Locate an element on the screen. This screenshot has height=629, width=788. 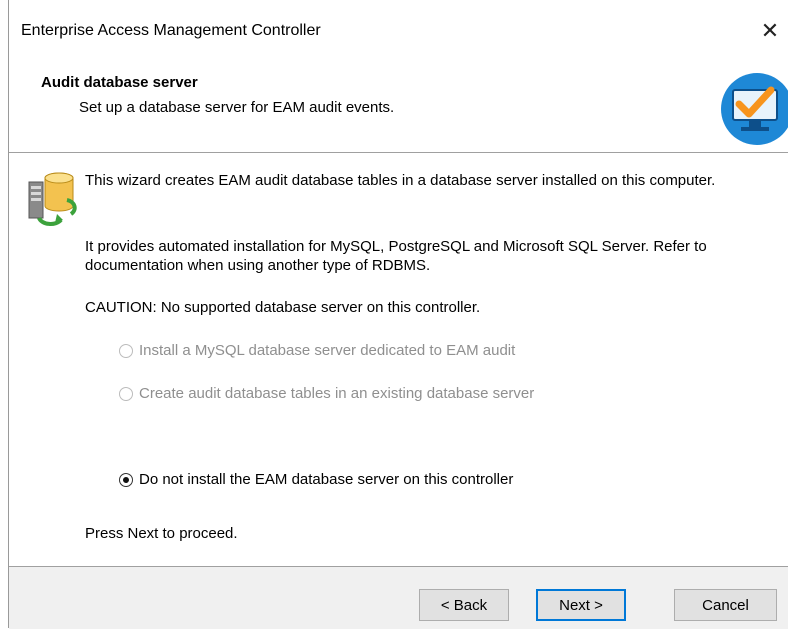
page-title: Audit database server is located at coordinates (119, 82).